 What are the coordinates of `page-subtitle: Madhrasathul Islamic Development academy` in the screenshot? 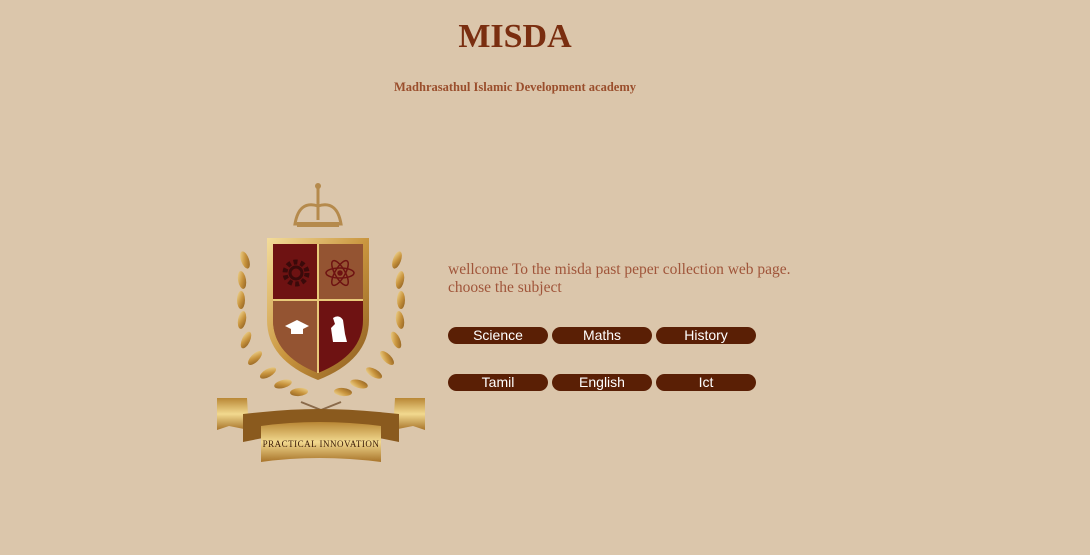 It's located at (515, 87).